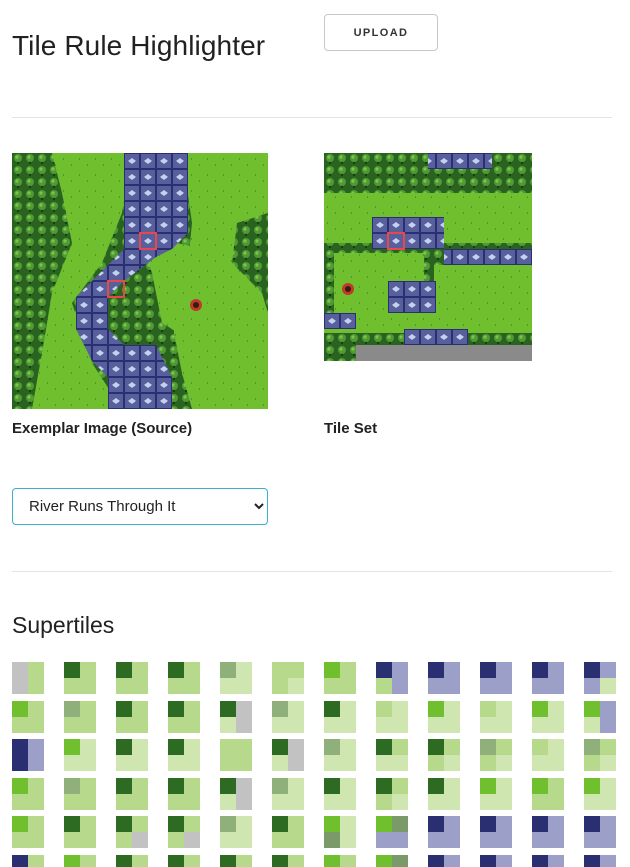 The image size is (630, 867). What do you see at coordinates (381, 32) in the screenshot?
I see `upload-button: UPLOAD` at bounding box center [381, 32].